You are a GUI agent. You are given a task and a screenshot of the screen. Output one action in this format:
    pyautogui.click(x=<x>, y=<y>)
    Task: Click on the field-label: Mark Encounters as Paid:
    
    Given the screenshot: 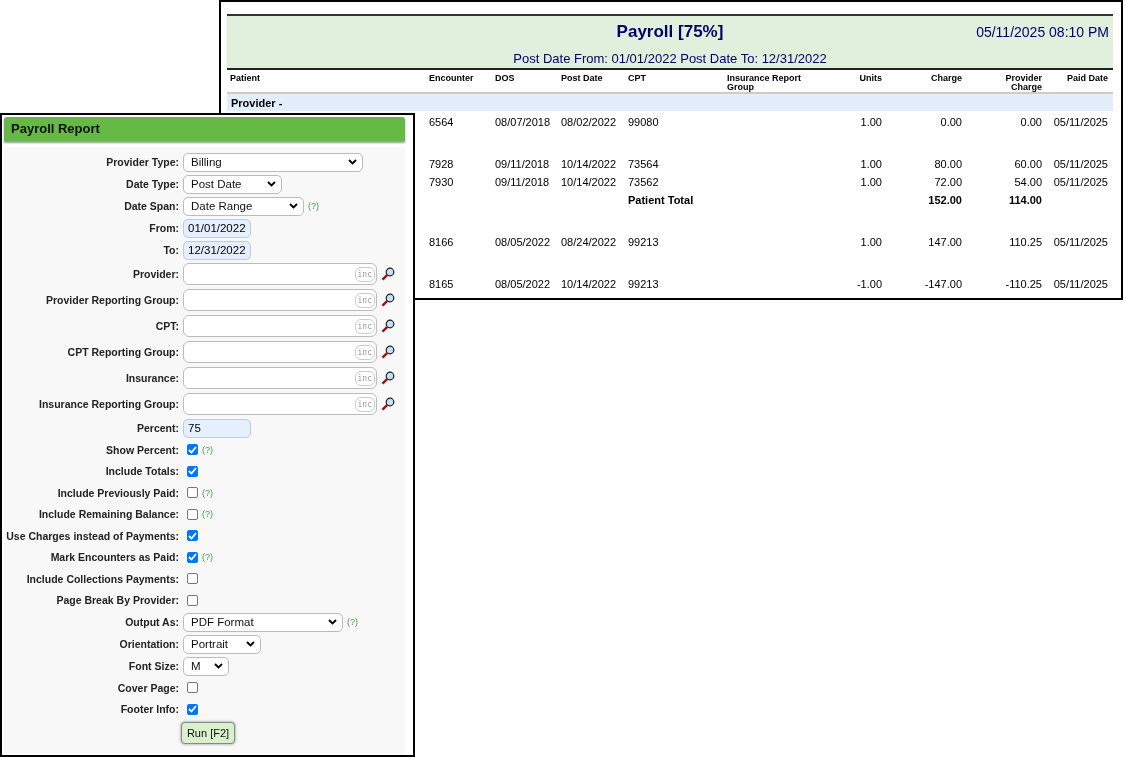 What is the action you would take?
    pyautogui.click(x=114, y=557)
    